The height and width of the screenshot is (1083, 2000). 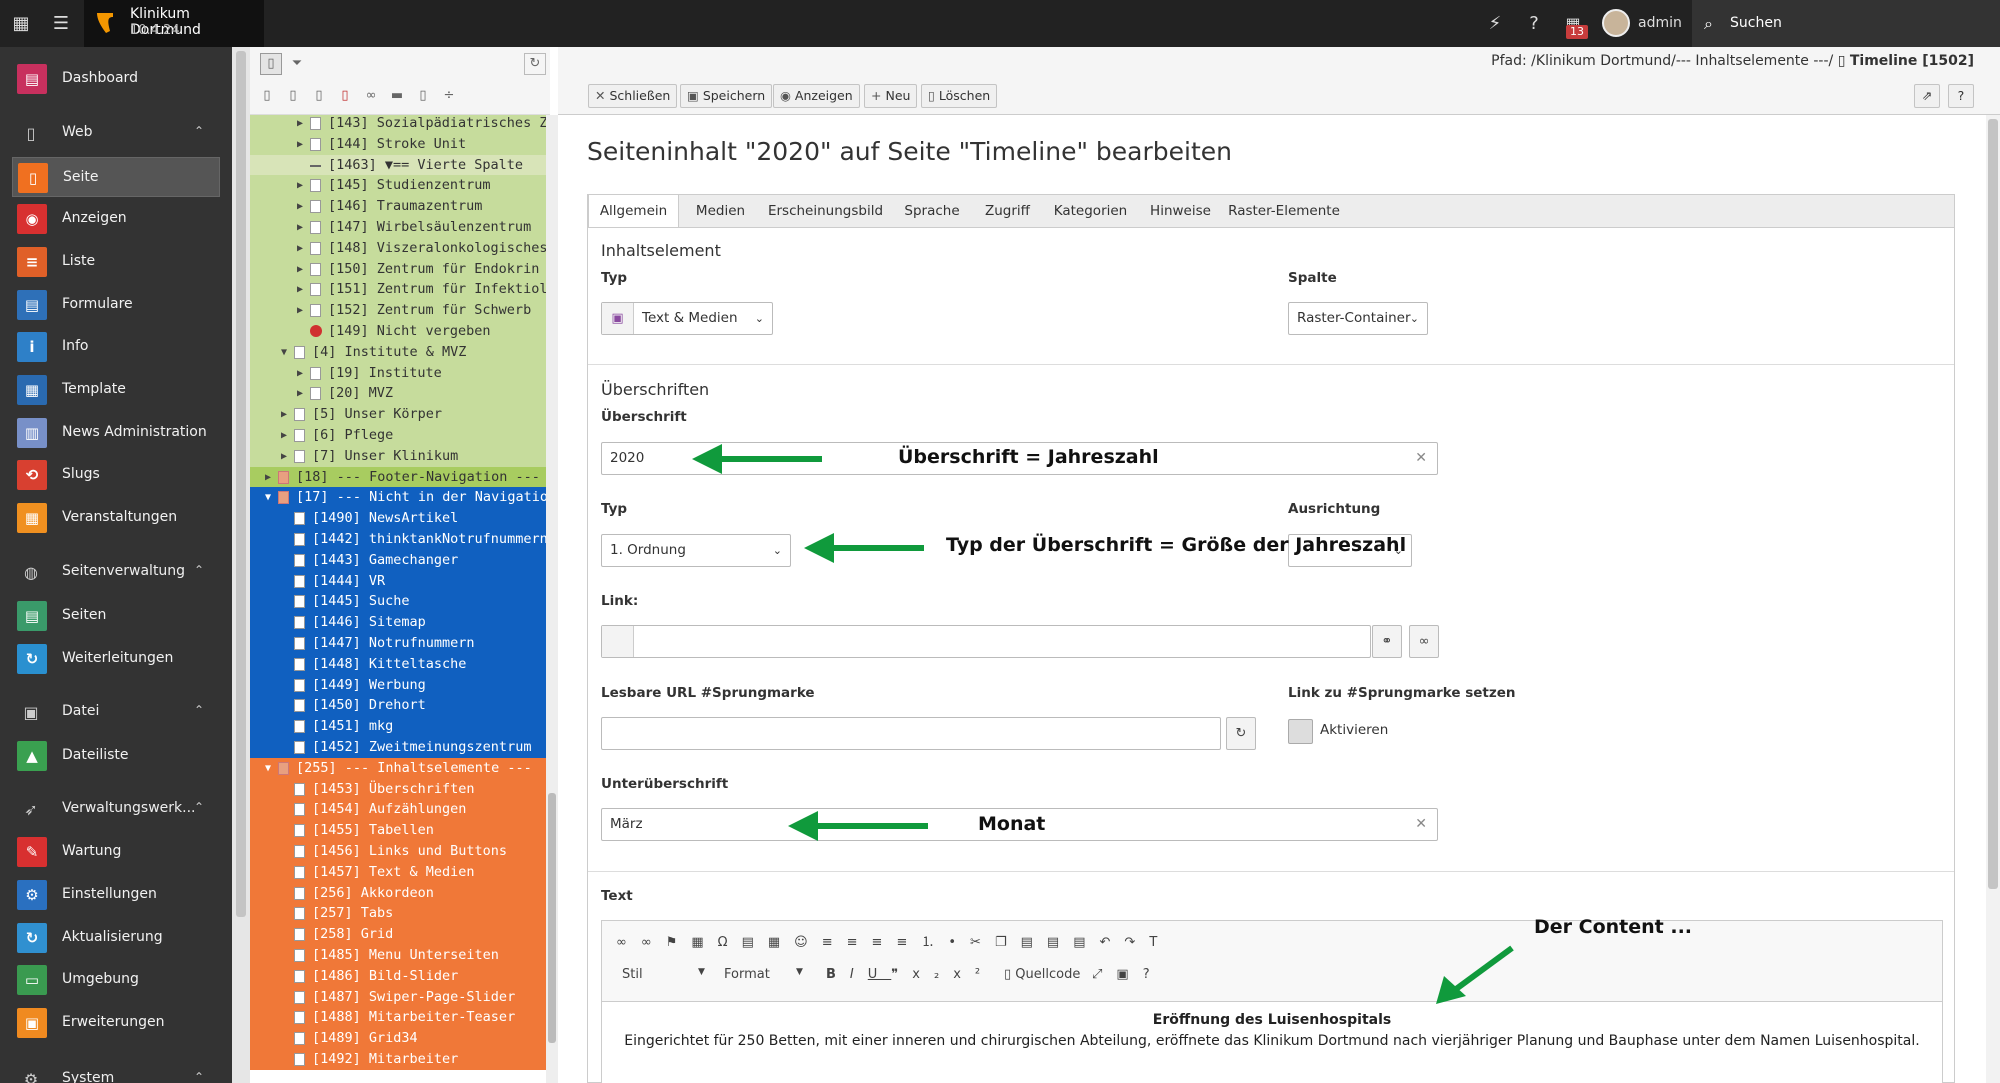 What do you see at coordinates (398, 768) in the screenshot?
I see `tree-item: ▼ [255] --- Inhaltselemente ---` at bounding box center [398, 768].